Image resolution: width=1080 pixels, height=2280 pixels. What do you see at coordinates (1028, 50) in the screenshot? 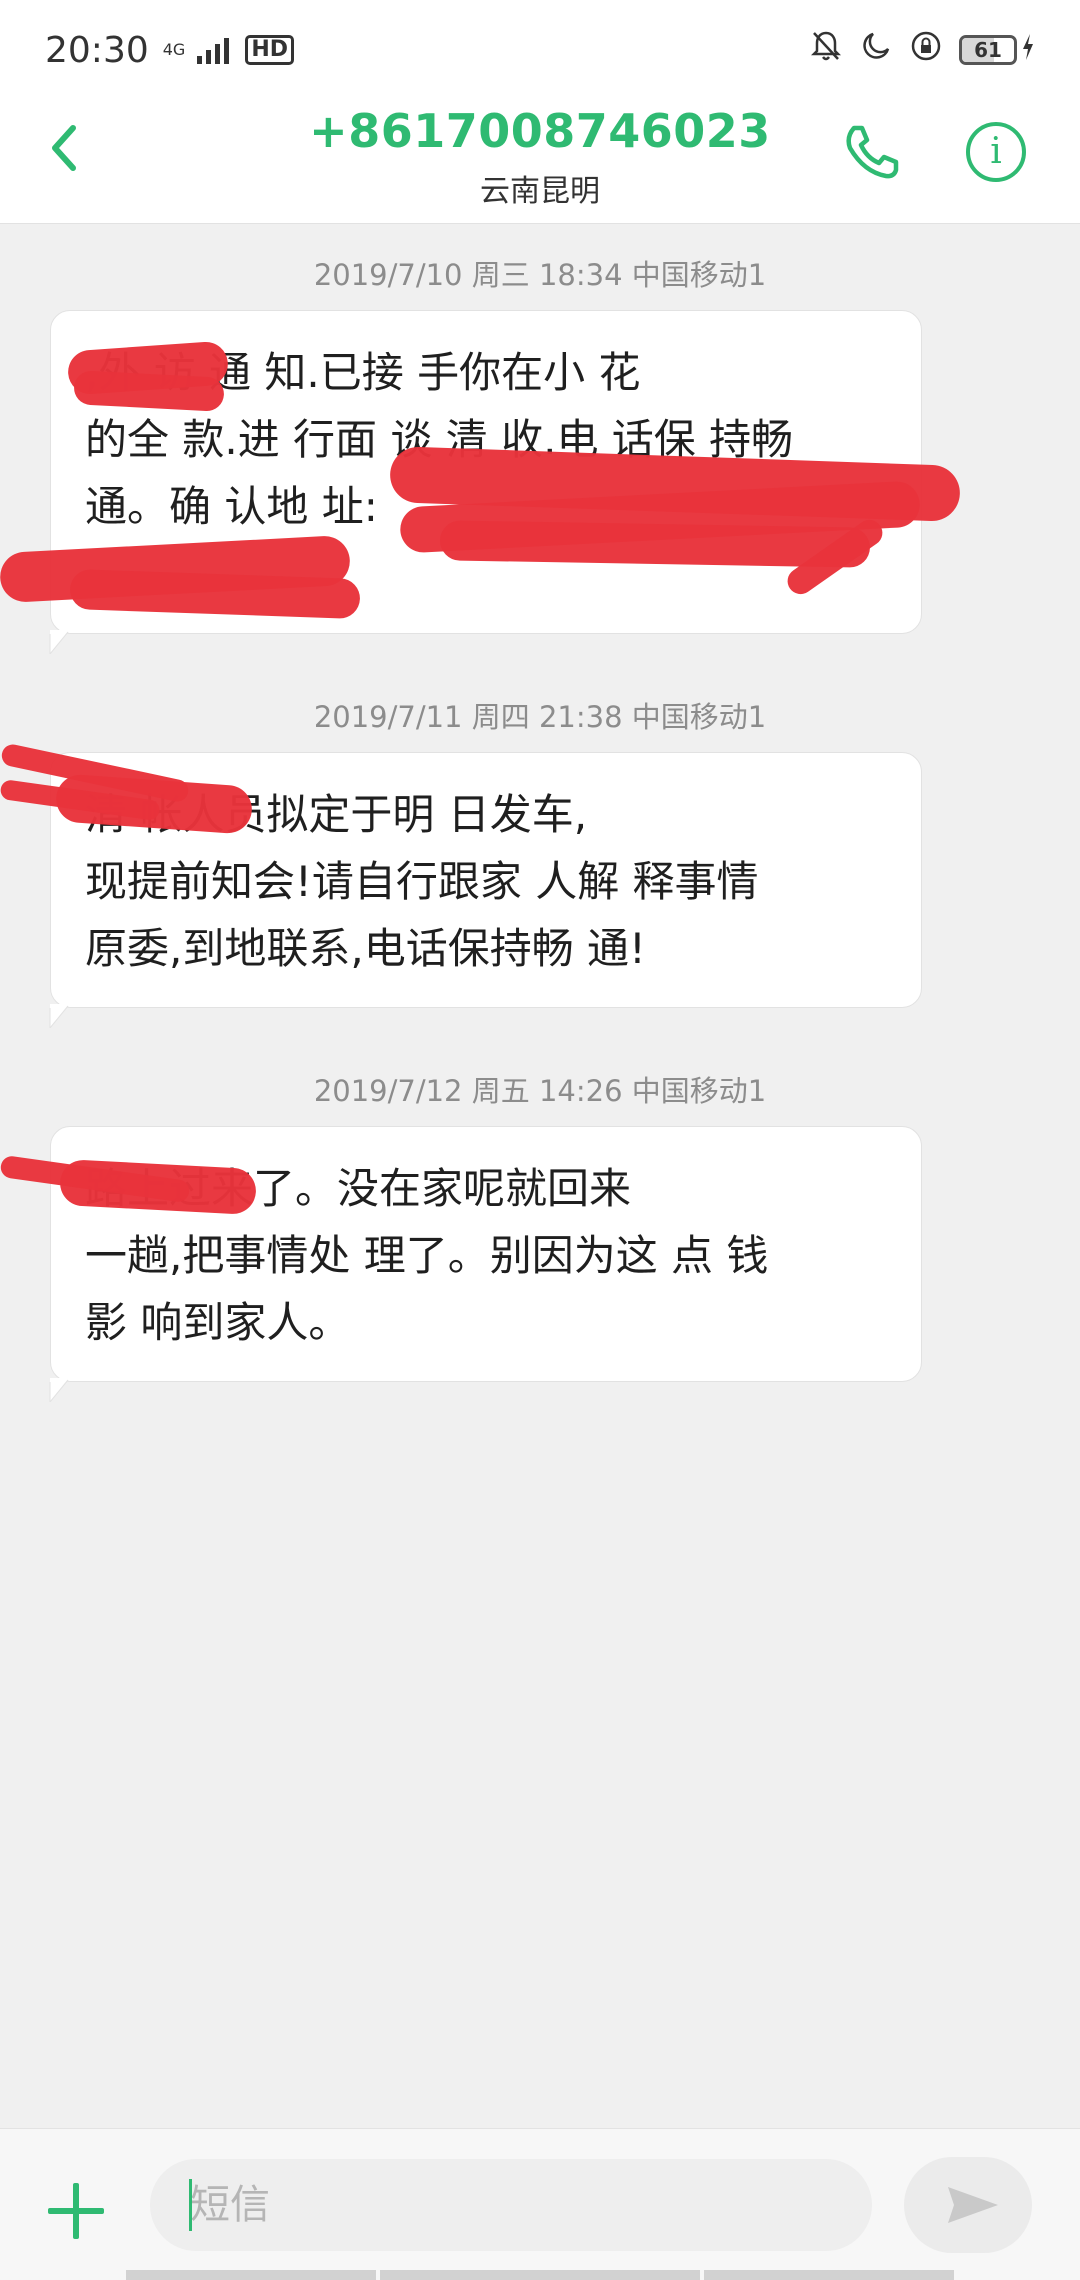
I see `charging-icon` at bounding box center [1028, 50].